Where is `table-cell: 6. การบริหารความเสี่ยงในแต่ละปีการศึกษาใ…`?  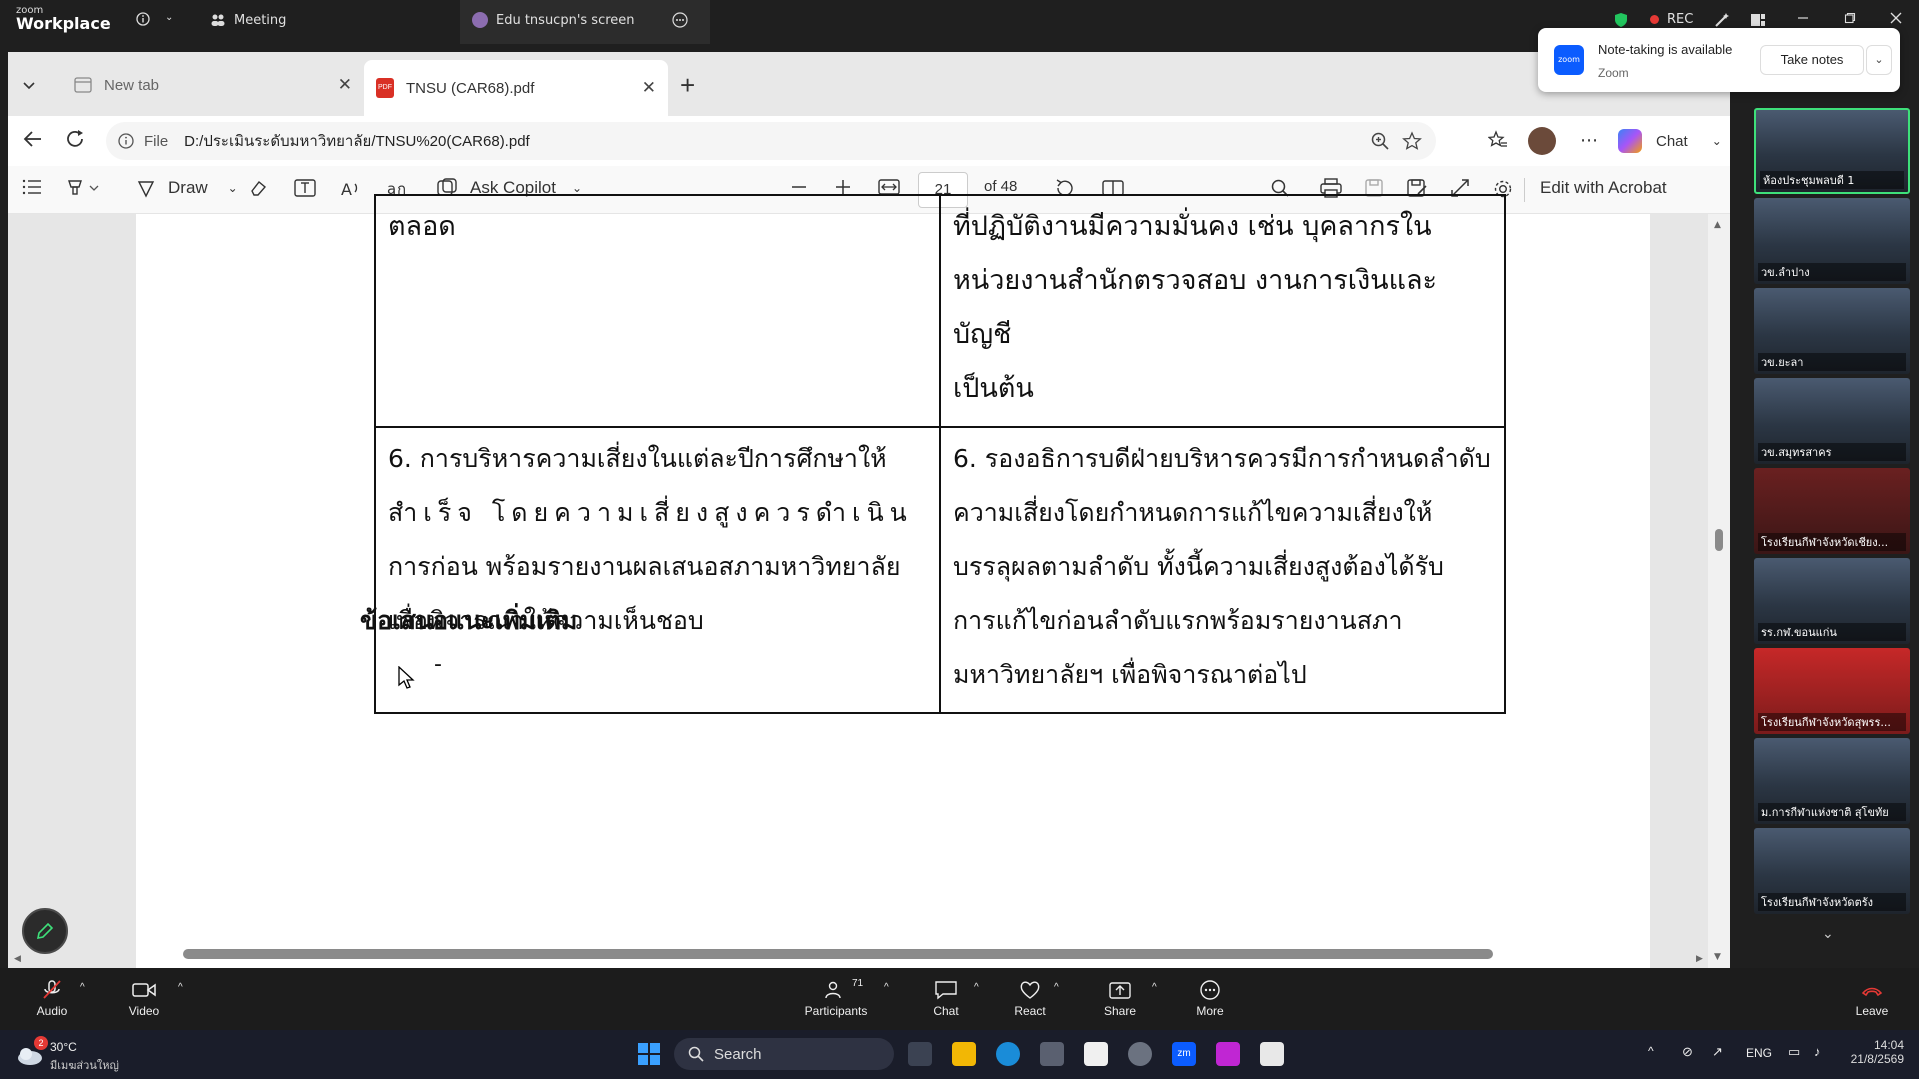
table-cell: 6. การบริหารความเสี่ยงในแต่ละปีการศึกษาใ… is located at coordinates (657, 570).